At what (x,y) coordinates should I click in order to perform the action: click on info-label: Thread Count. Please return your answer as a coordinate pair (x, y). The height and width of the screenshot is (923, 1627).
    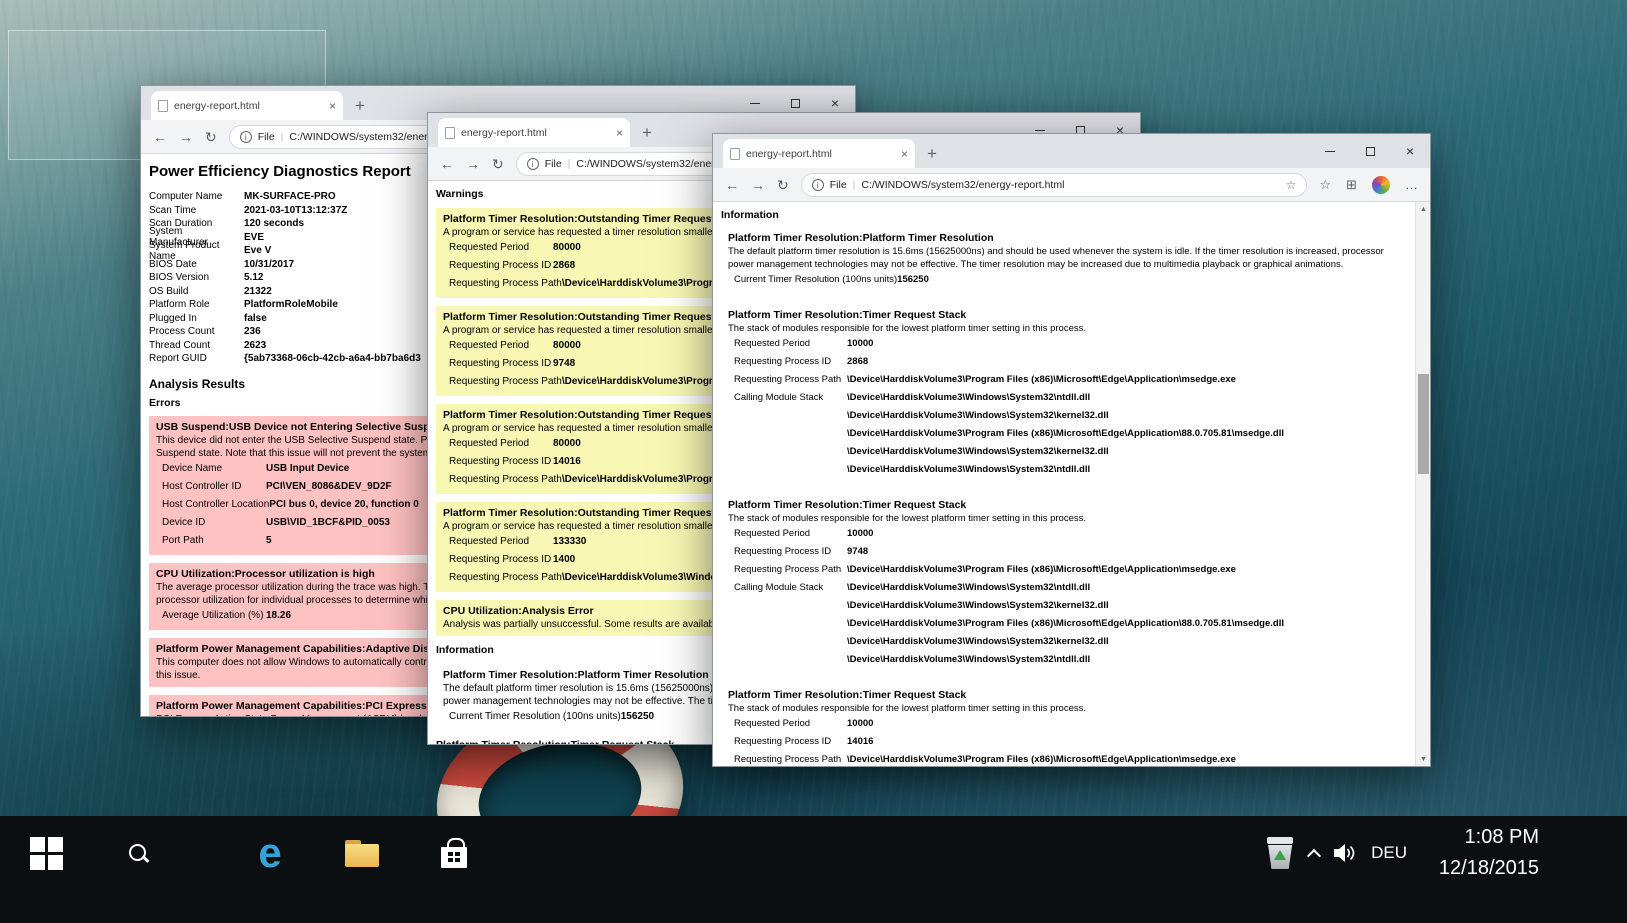
    Looking at the image, I should click on (180, 345).